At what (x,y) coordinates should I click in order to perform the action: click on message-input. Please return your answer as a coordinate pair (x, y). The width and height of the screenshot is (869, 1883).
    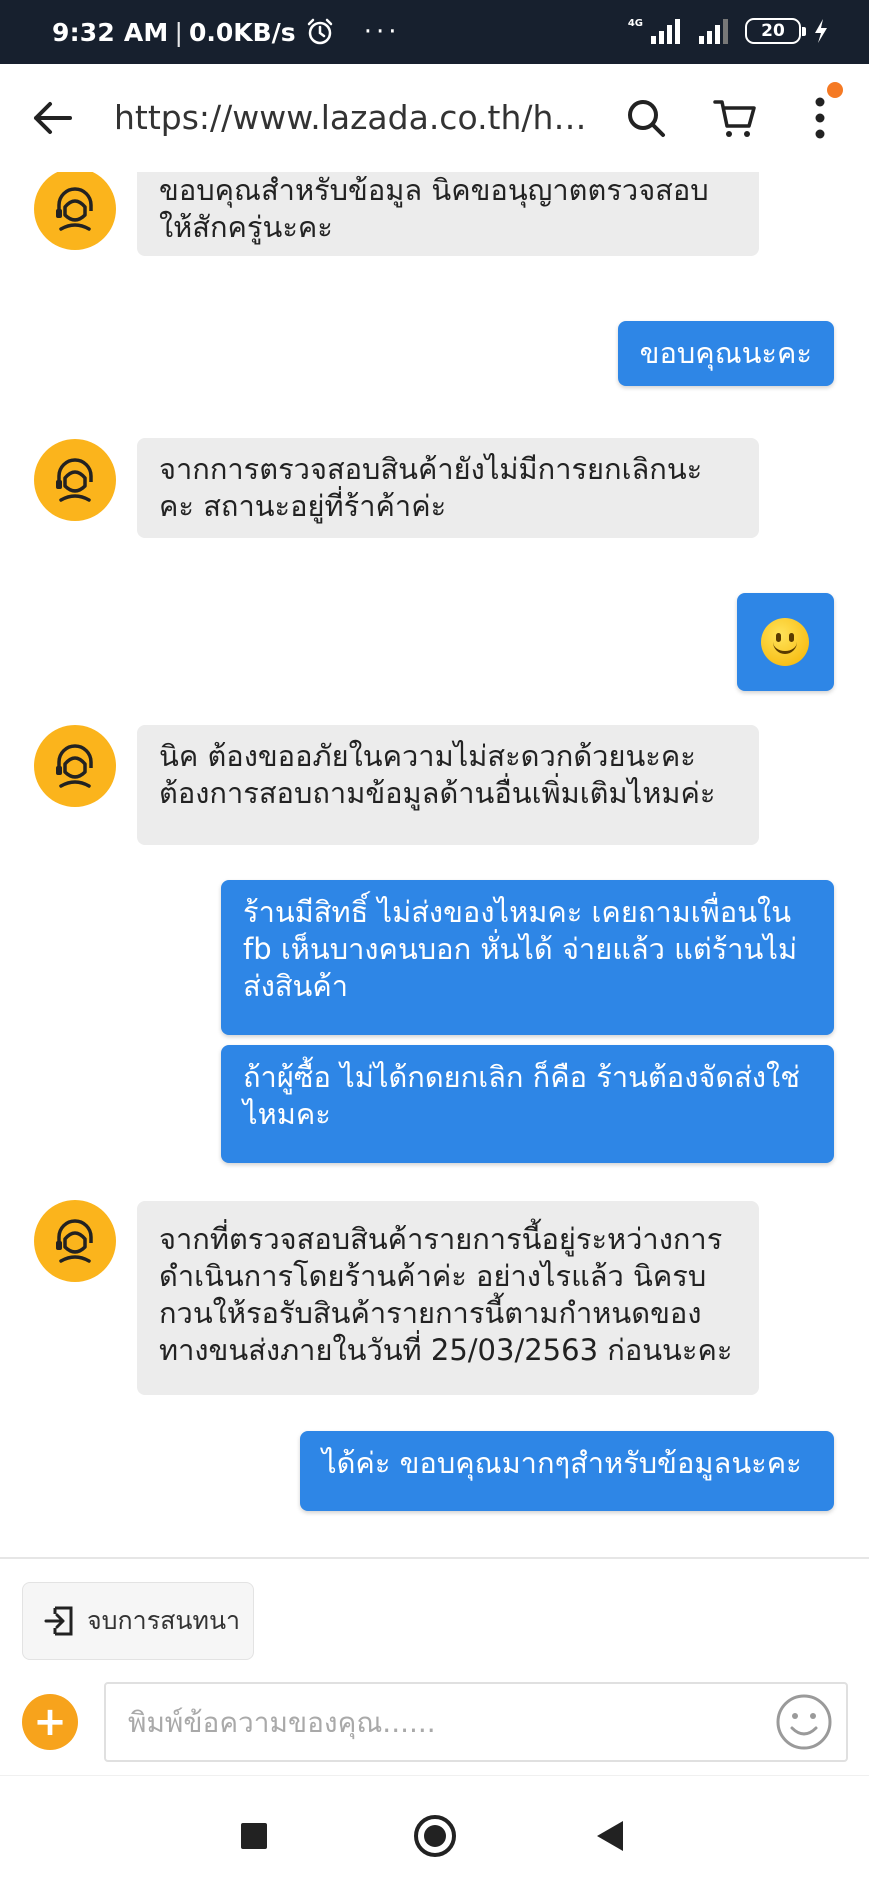
    Looking at the image, I should click on (476, 1722).